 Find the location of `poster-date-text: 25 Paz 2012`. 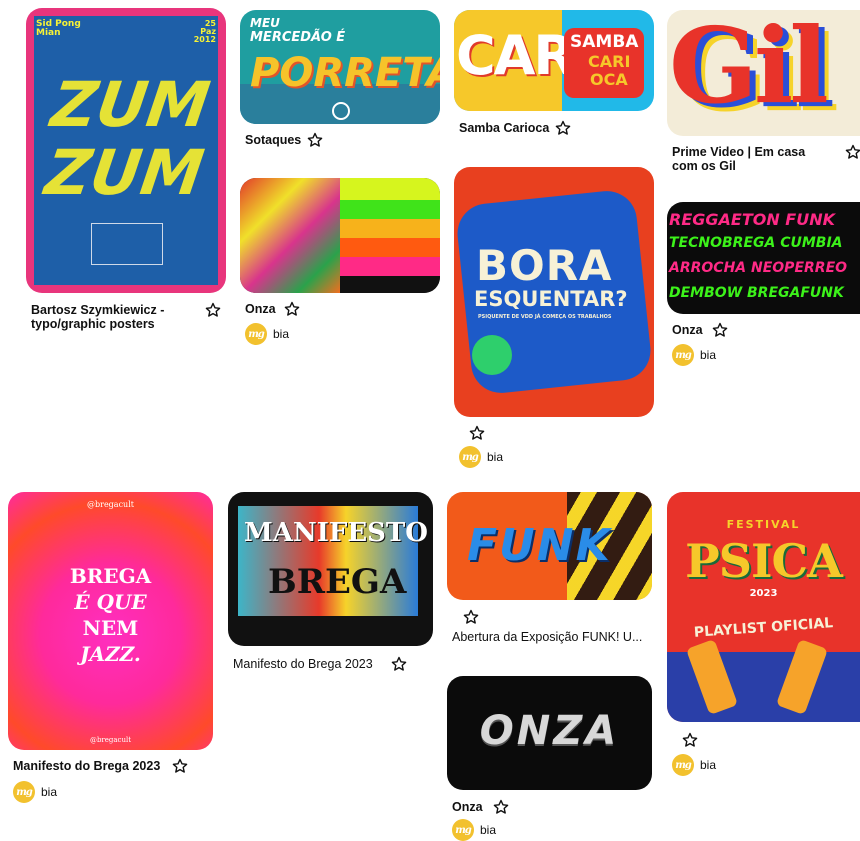

poster-date-text: 25 Paz 2012 is located at coordinates (204, 31).